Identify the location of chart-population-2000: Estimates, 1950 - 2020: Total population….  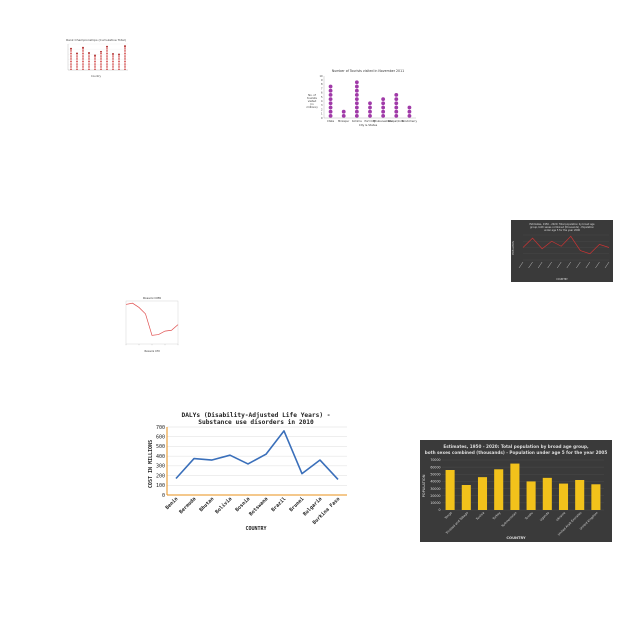
(561, 252).